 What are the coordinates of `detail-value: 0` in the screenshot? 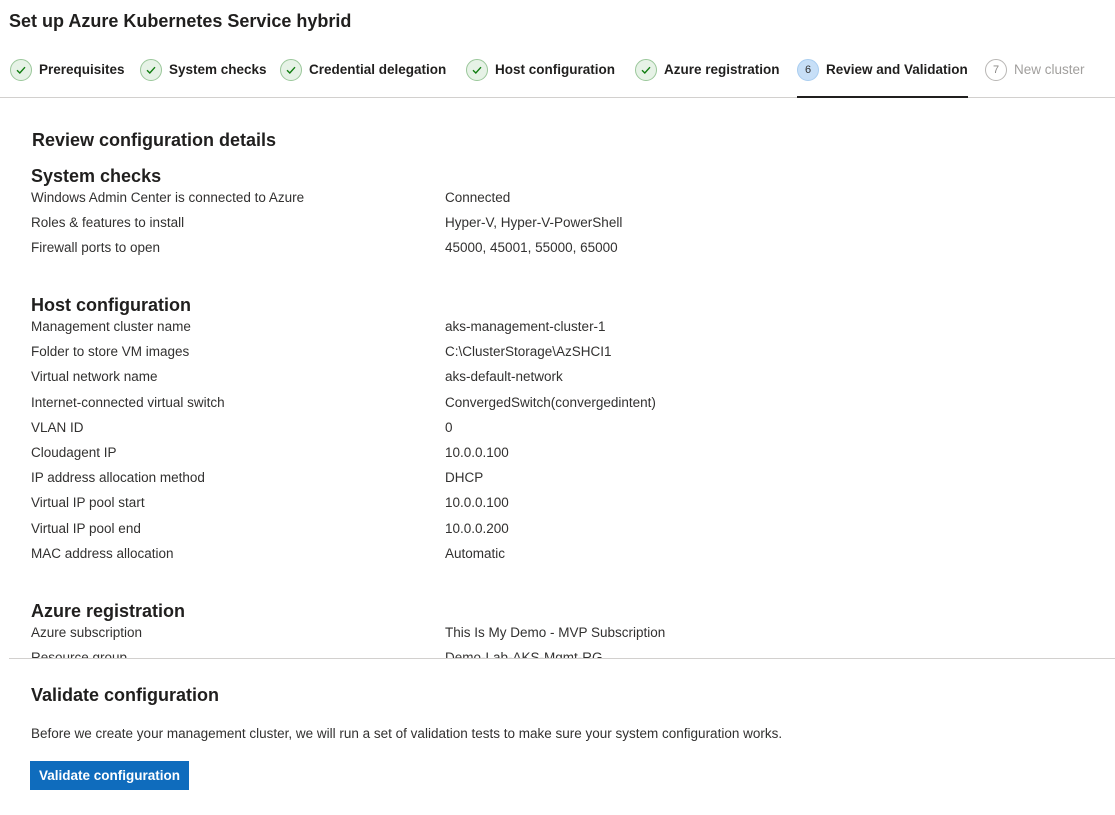 It's located at (449, 427).